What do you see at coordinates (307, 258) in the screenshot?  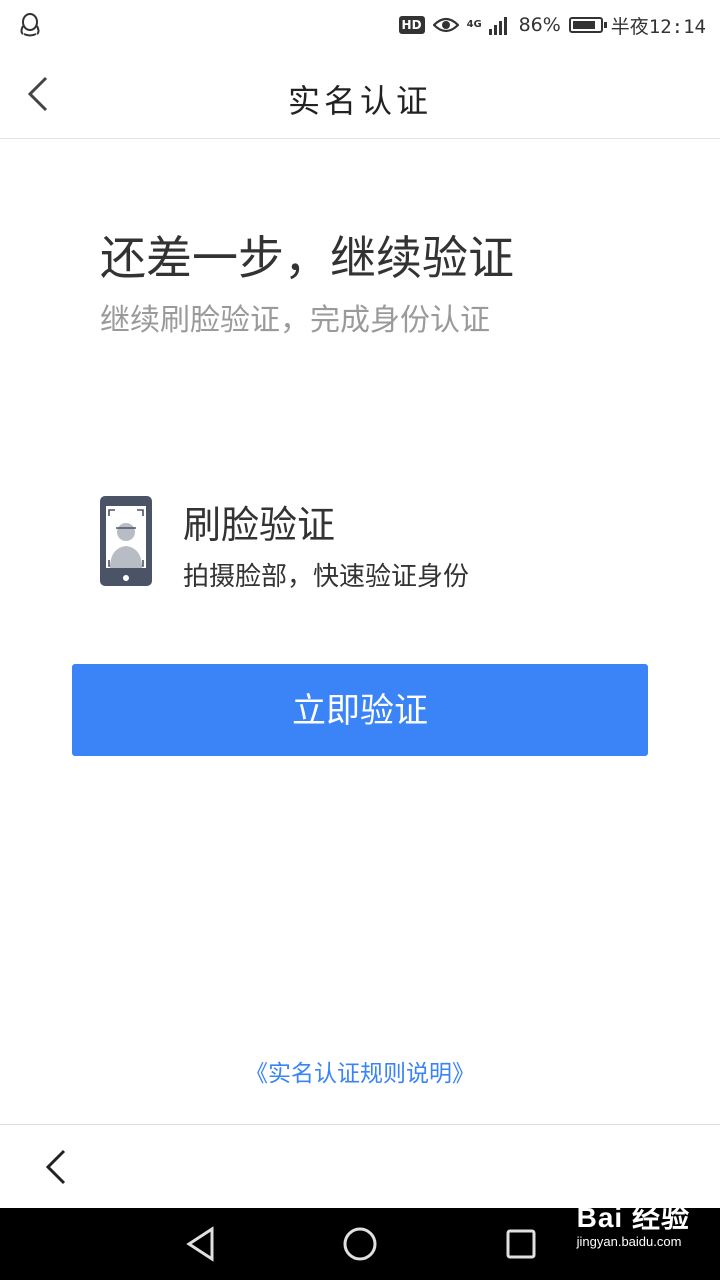 I see `headline: 还差一步，继续验证` at bounding box center [307, 258].